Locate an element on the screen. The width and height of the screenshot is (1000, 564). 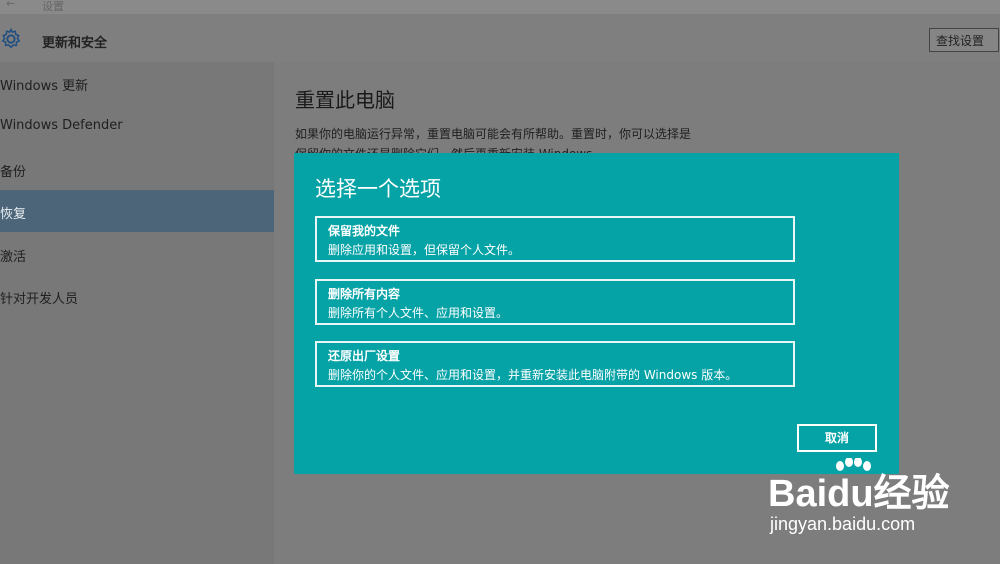
sidebar-item-activation: 激活 is located at coordinates (137, 254).